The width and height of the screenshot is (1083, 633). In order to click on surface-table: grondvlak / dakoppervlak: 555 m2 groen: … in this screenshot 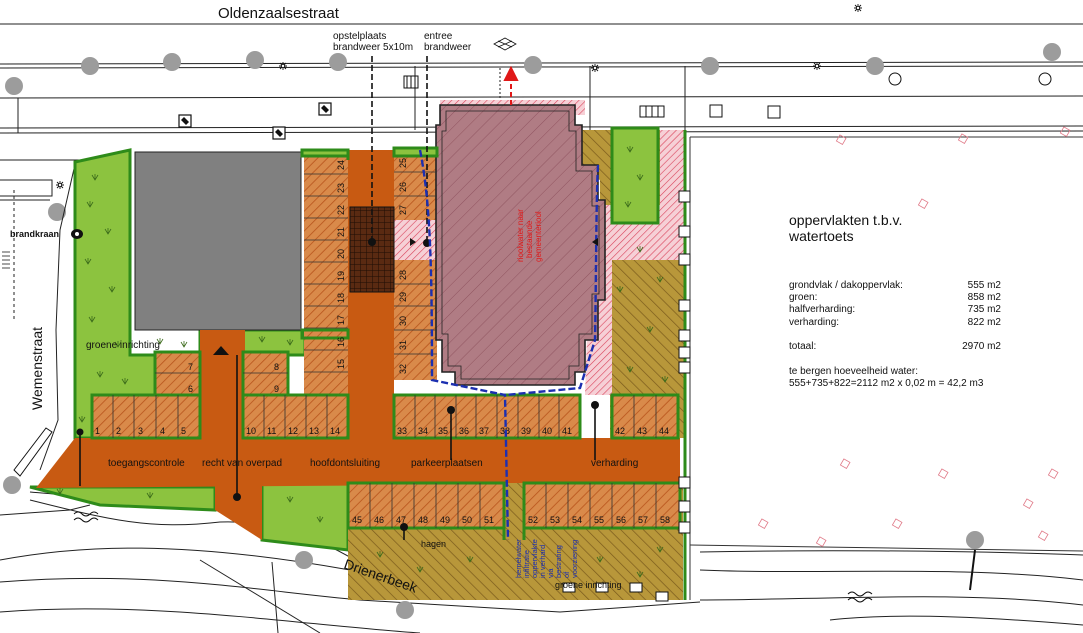, I will do `click(909, 316)`.